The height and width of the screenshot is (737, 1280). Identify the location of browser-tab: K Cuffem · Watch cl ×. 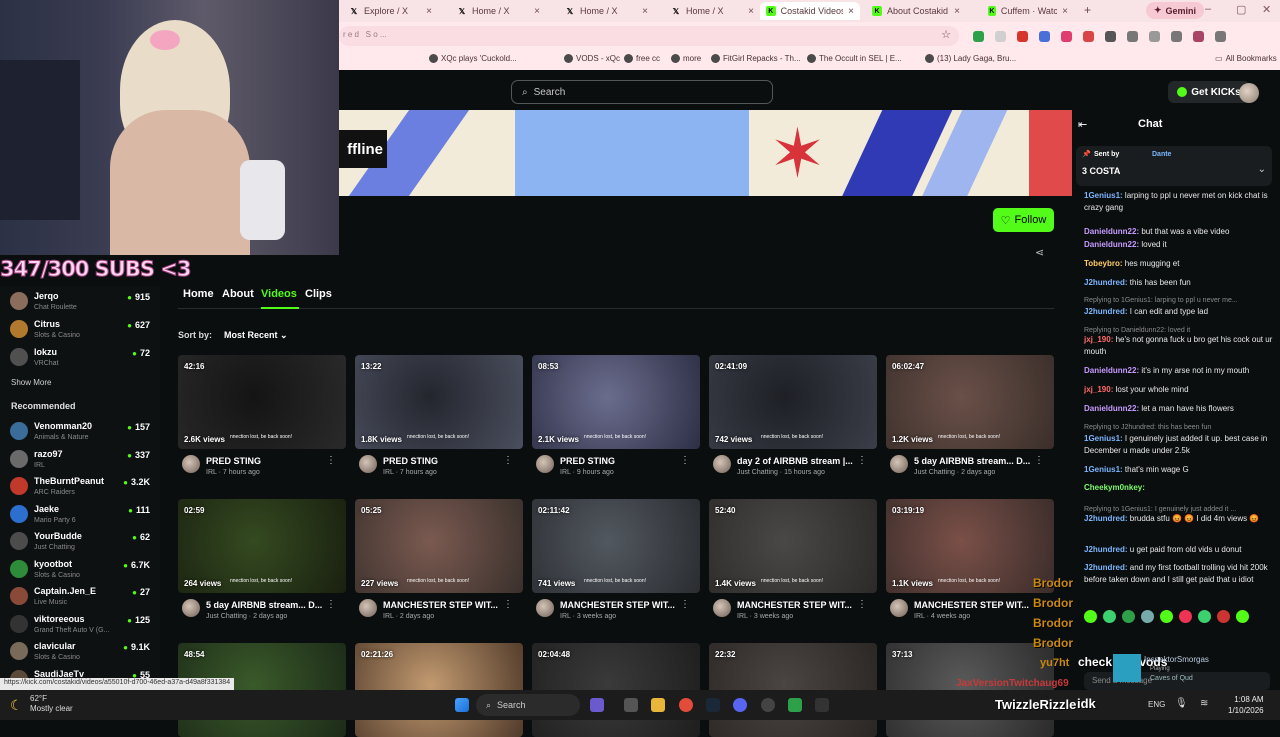
(1028, 11).